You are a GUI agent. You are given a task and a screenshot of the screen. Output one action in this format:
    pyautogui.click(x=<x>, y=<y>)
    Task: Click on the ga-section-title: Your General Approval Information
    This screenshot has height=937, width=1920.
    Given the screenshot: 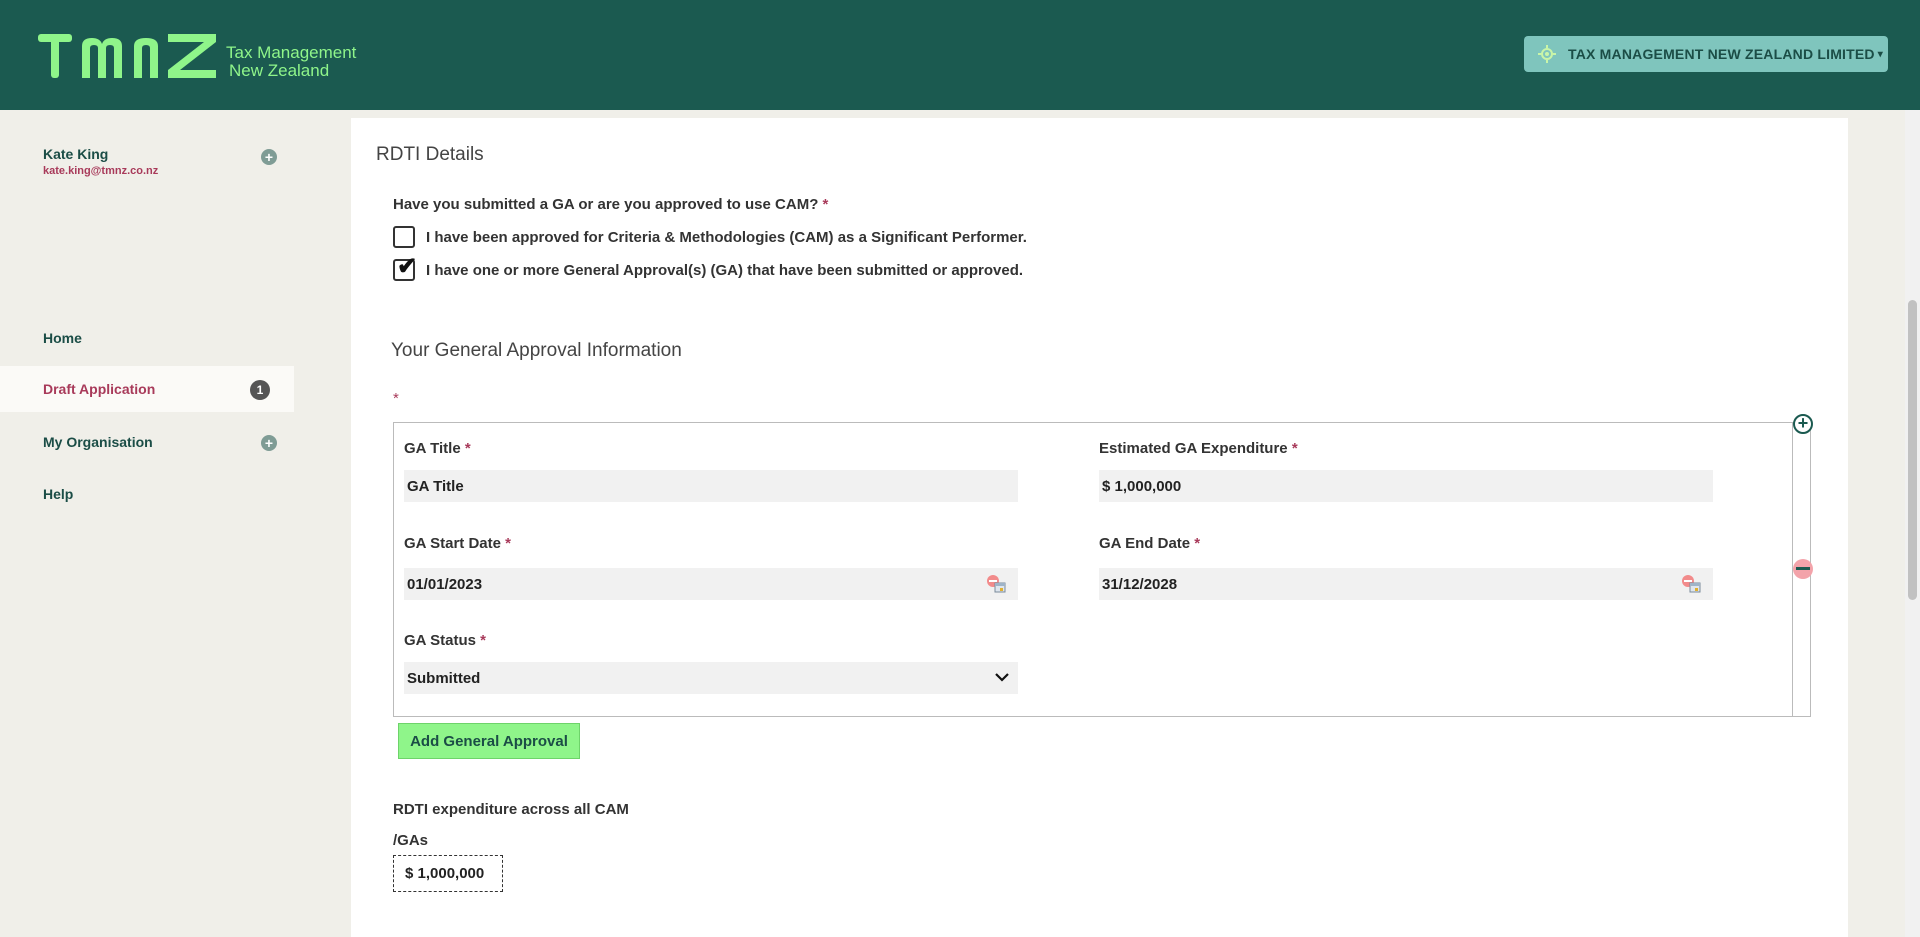 What is the action you would take?
    pyautogui.click(x=536, y=350)
    